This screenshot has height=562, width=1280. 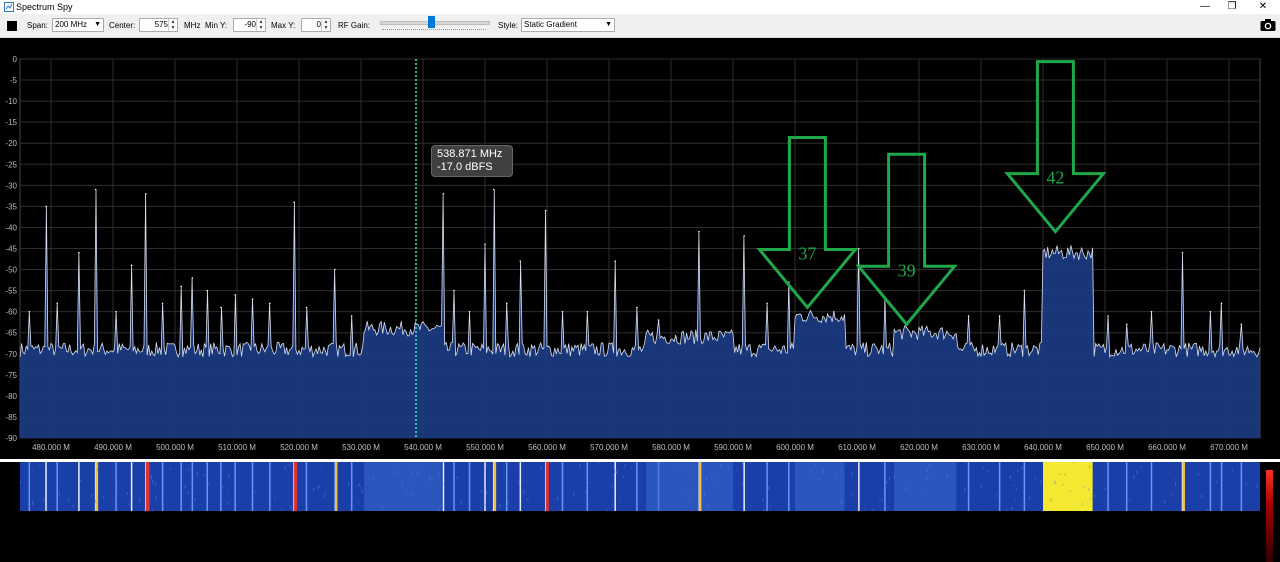 I want to click on style-label: Style:, so click(x=508, y=25).